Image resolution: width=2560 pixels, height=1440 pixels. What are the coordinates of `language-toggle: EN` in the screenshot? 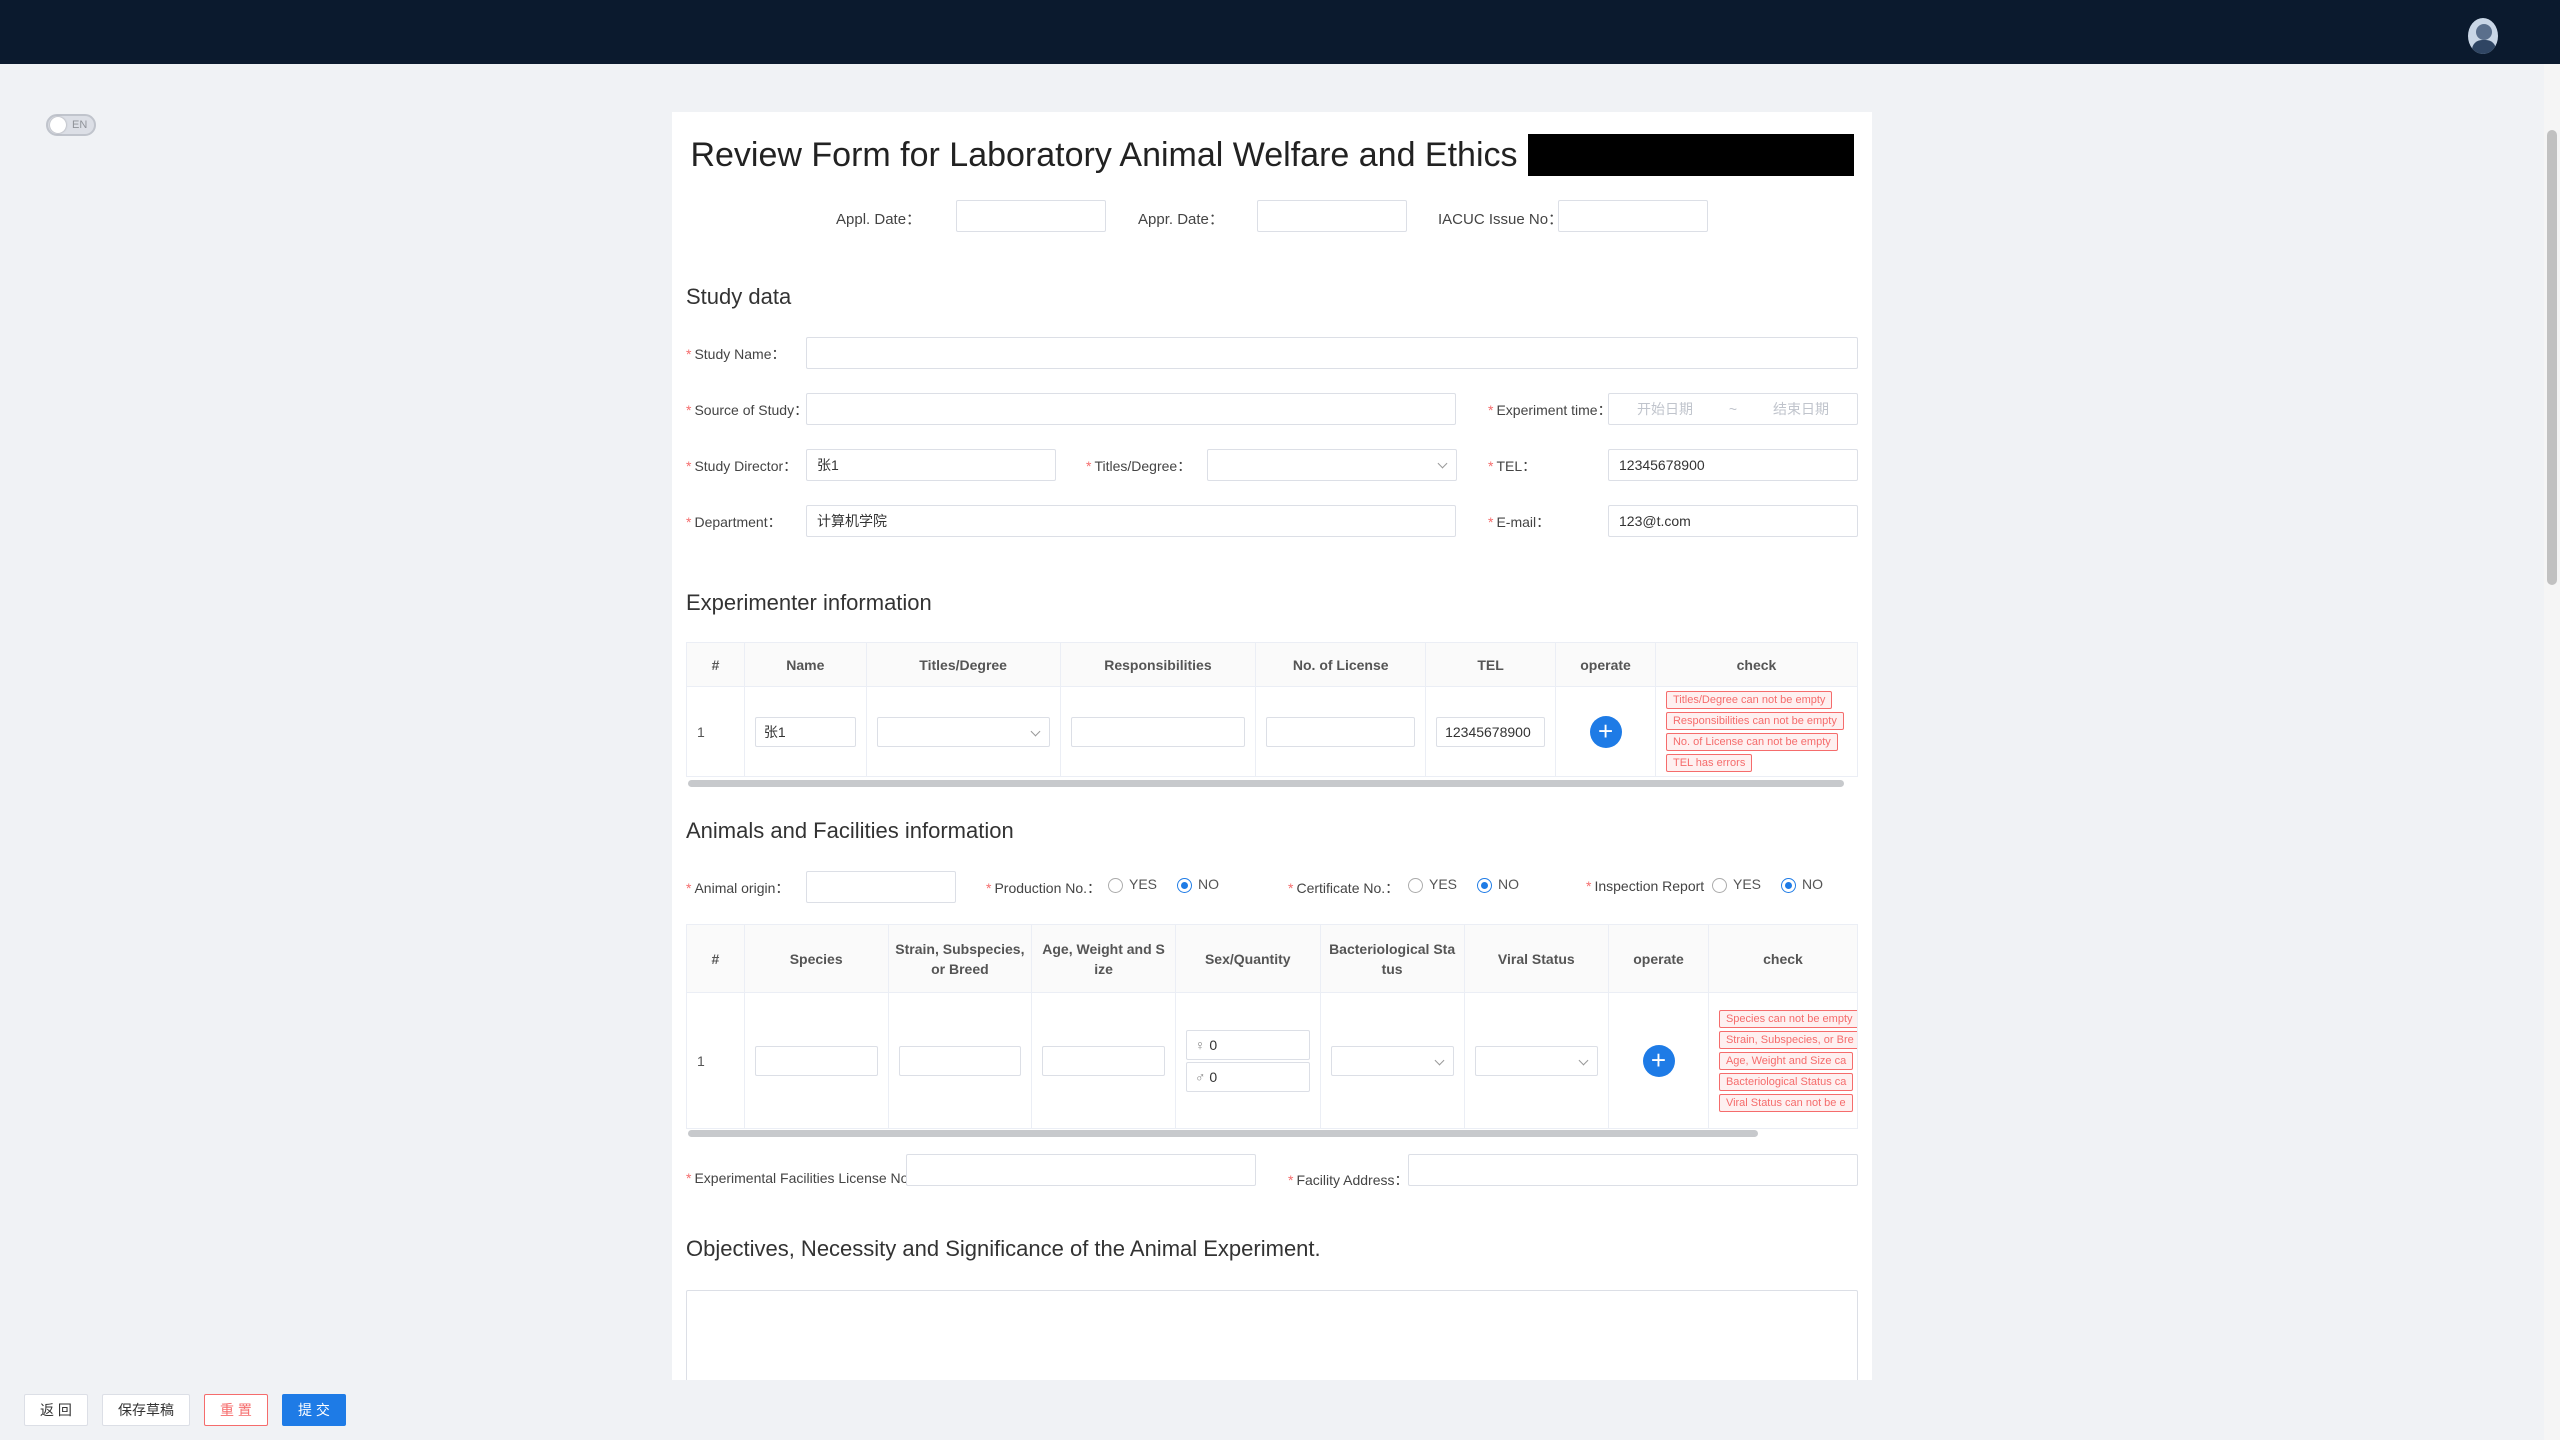 It's located at (71, 125).